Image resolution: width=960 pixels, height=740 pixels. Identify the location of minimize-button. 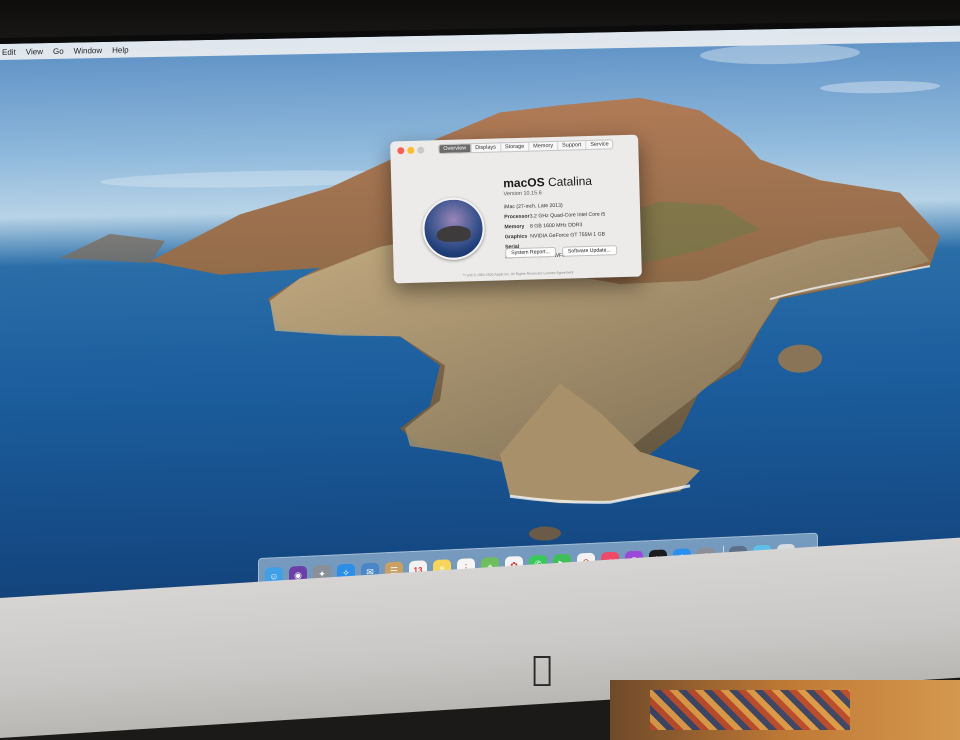
(411, 150).